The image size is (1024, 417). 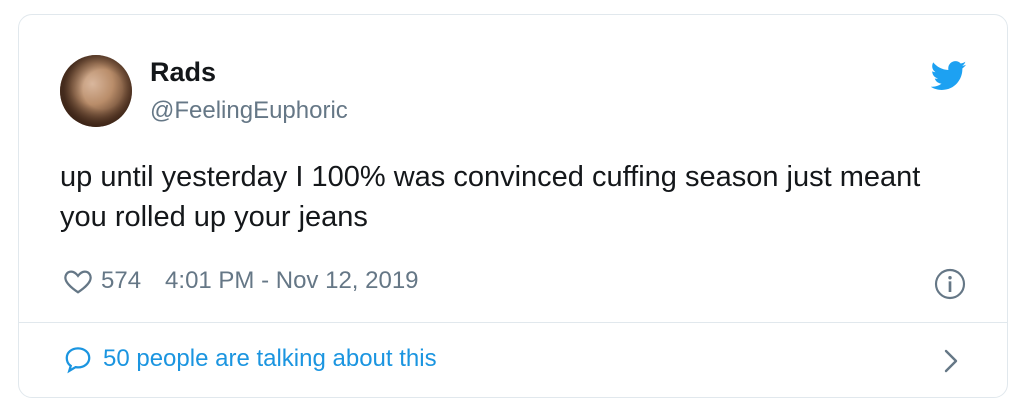 What do you see at coordinates (950, 284) in the screenshot?
I see `info-icon` at bounding box center [950, 284].